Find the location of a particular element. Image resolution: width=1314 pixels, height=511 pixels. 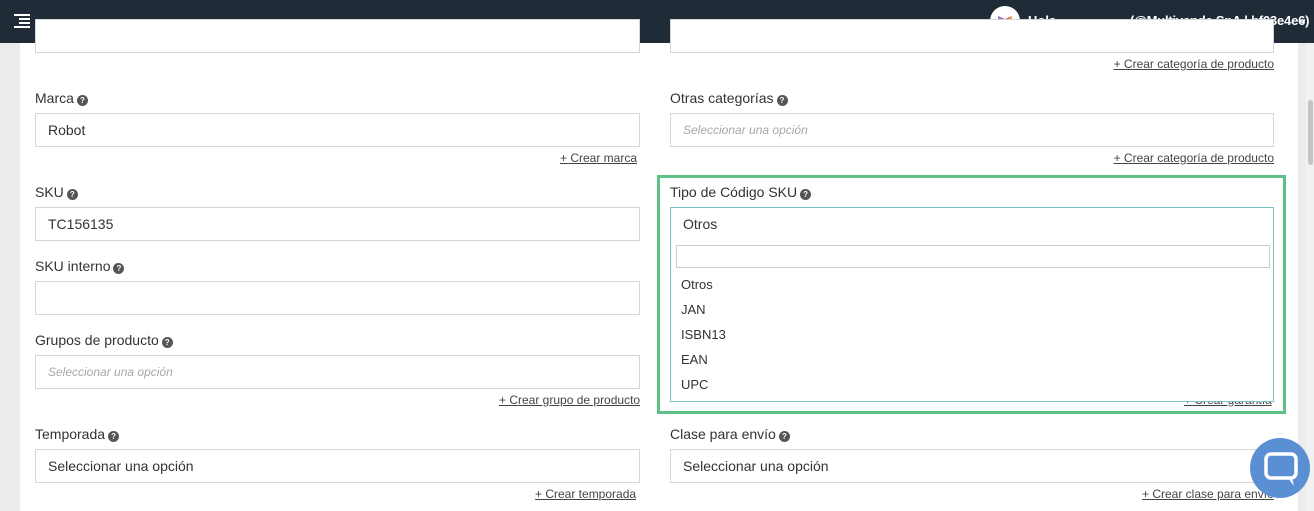

temporada-label-text: Temporada is located at coordinates (70, 434).